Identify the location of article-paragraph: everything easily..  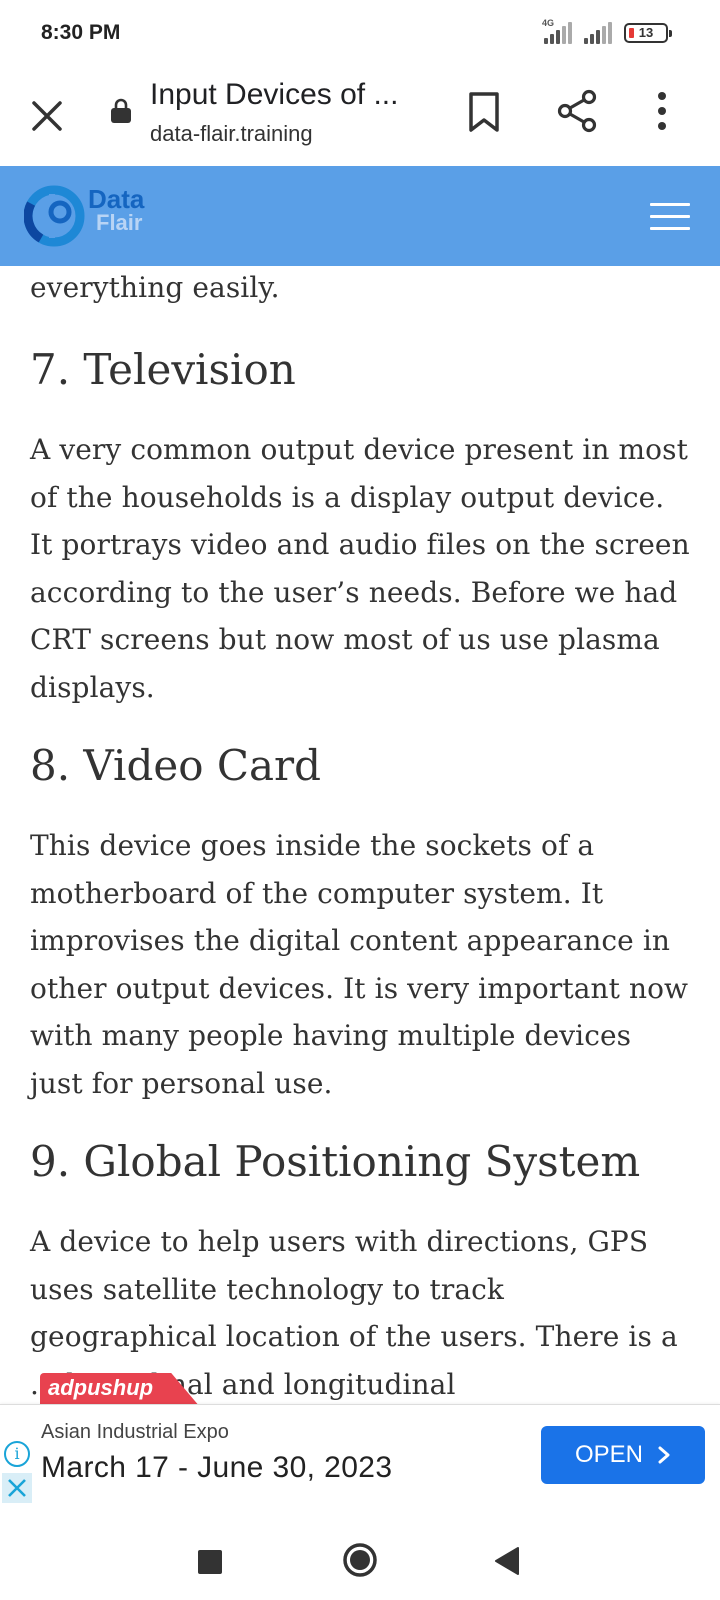
(155, 287).